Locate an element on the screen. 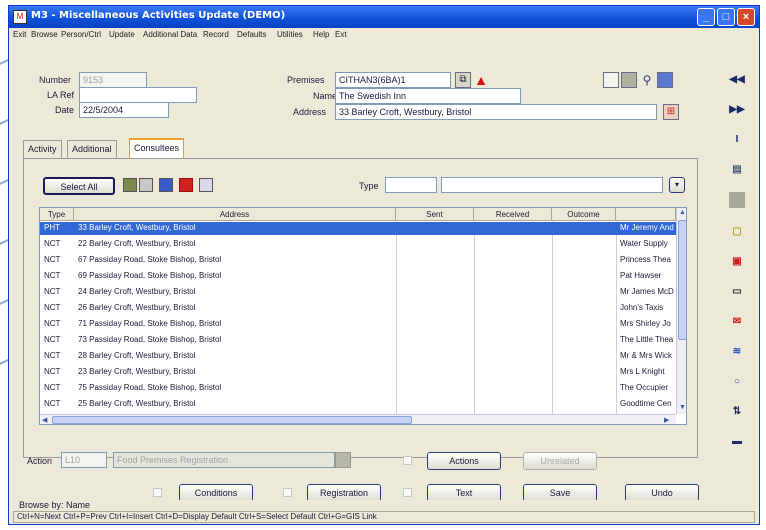  printer-icon is located at coordinates (146, 185).